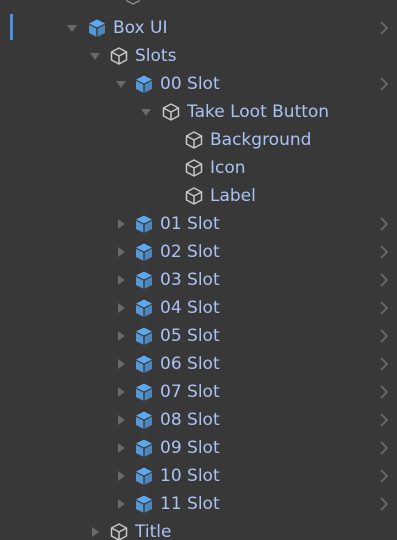 The height and width of the screenshot is (540, 397). What do you see at coordinates (190, 364) in the screenshot?
I see `hierarchy-item-label: 06 Slot` at bounding box center [190, 364].